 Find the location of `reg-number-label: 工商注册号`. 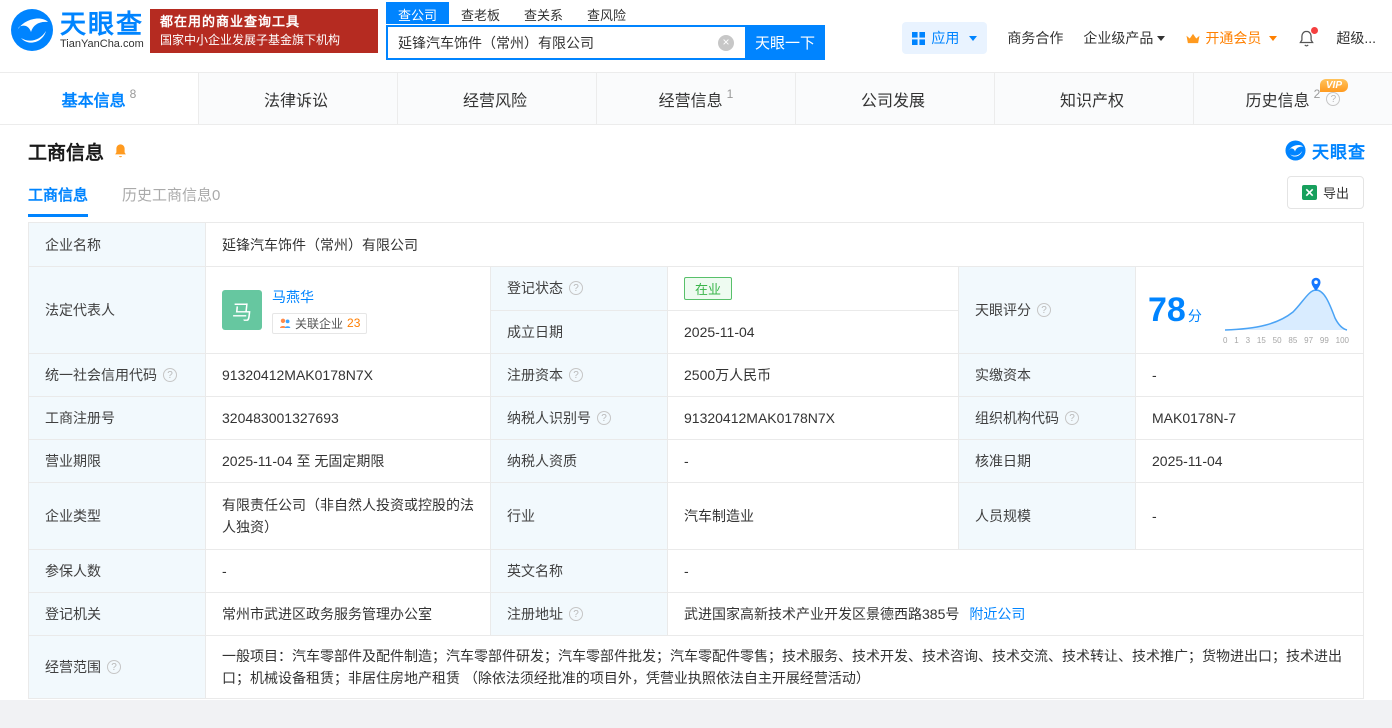

reg-number-label: 工商注册号 is located at coordinates (117, 418).